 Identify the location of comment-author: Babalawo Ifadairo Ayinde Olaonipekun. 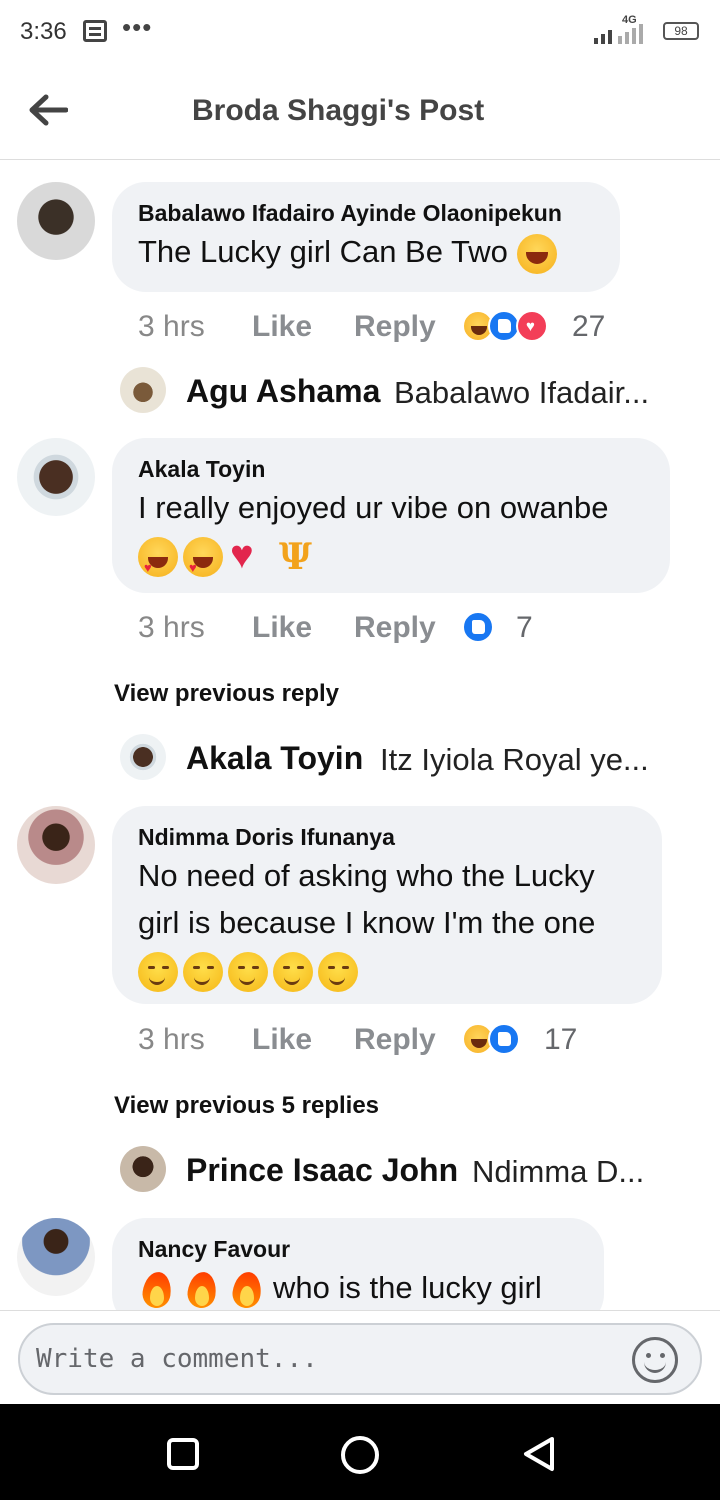
(366, 213).